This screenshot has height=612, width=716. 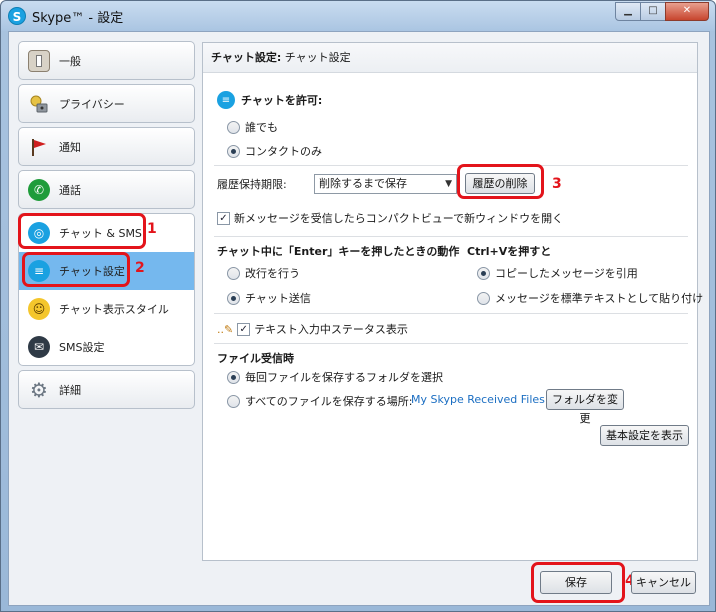 I want to click on show-basic-settings-button: 基本設定を表示, so click(x=644, y=435).